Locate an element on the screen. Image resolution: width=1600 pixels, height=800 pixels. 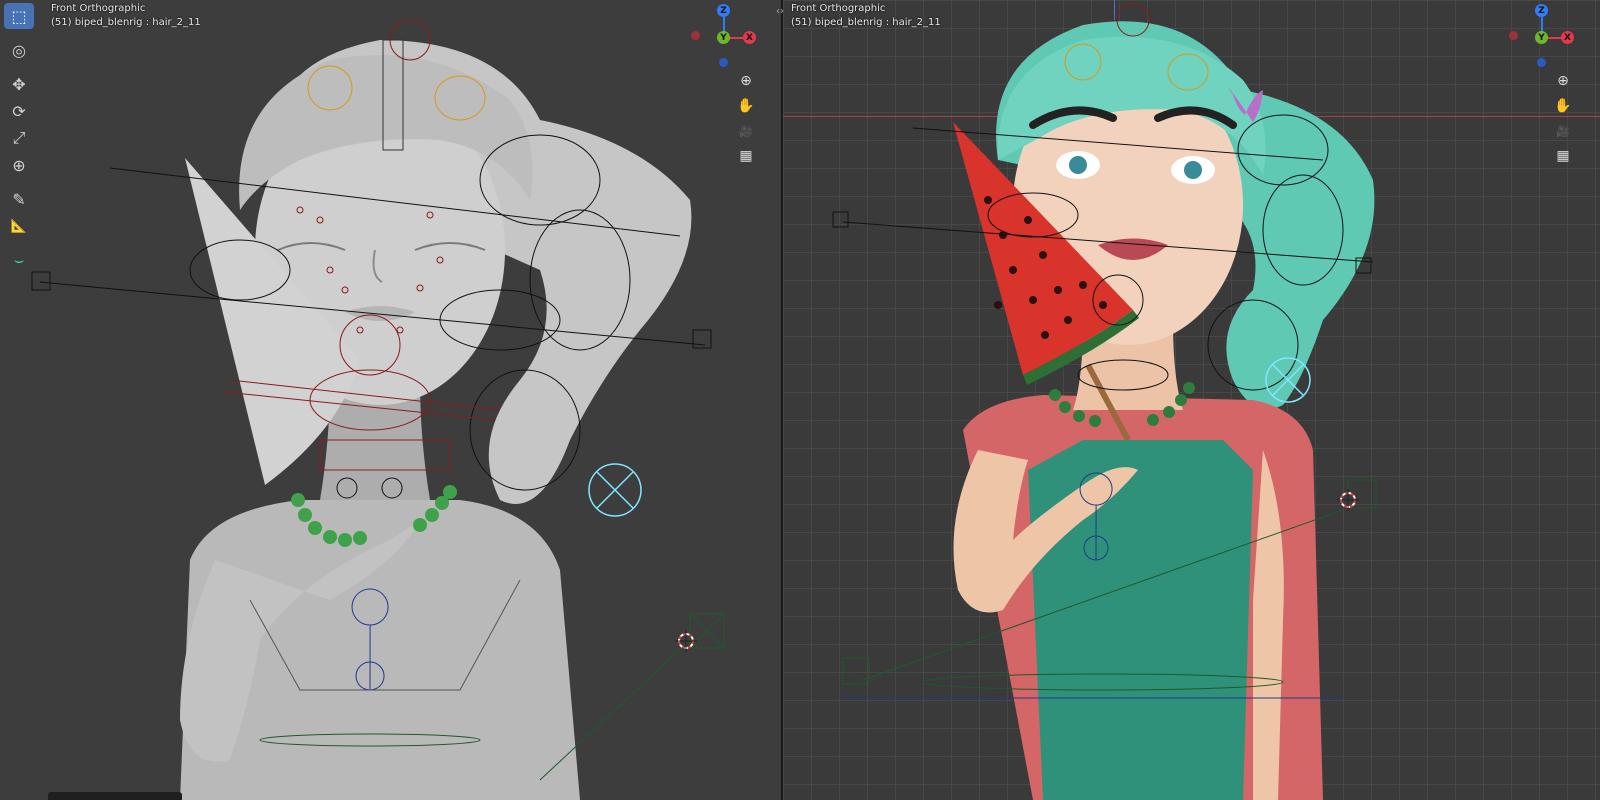
transform-icon: ⊕ is located at coordinates (19, 165).